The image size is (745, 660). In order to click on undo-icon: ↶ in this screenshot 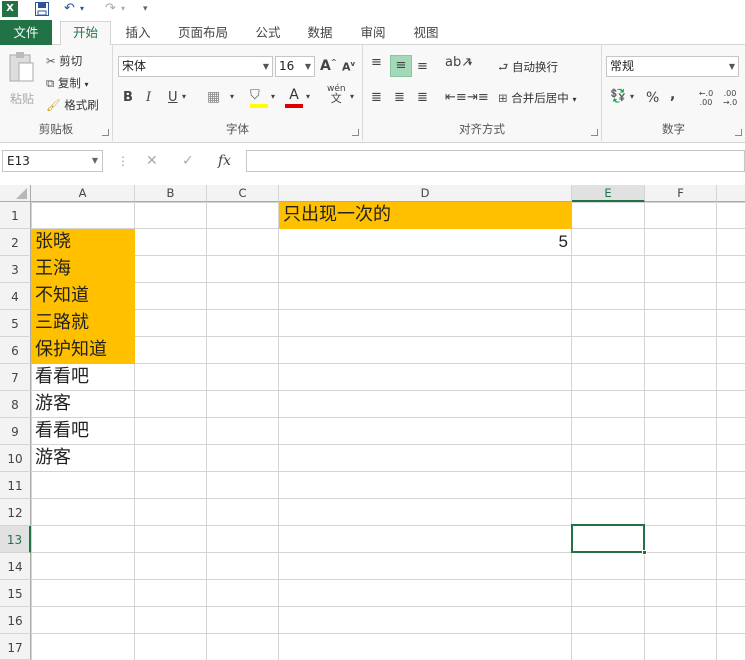, I will do `click(69, 9)`.